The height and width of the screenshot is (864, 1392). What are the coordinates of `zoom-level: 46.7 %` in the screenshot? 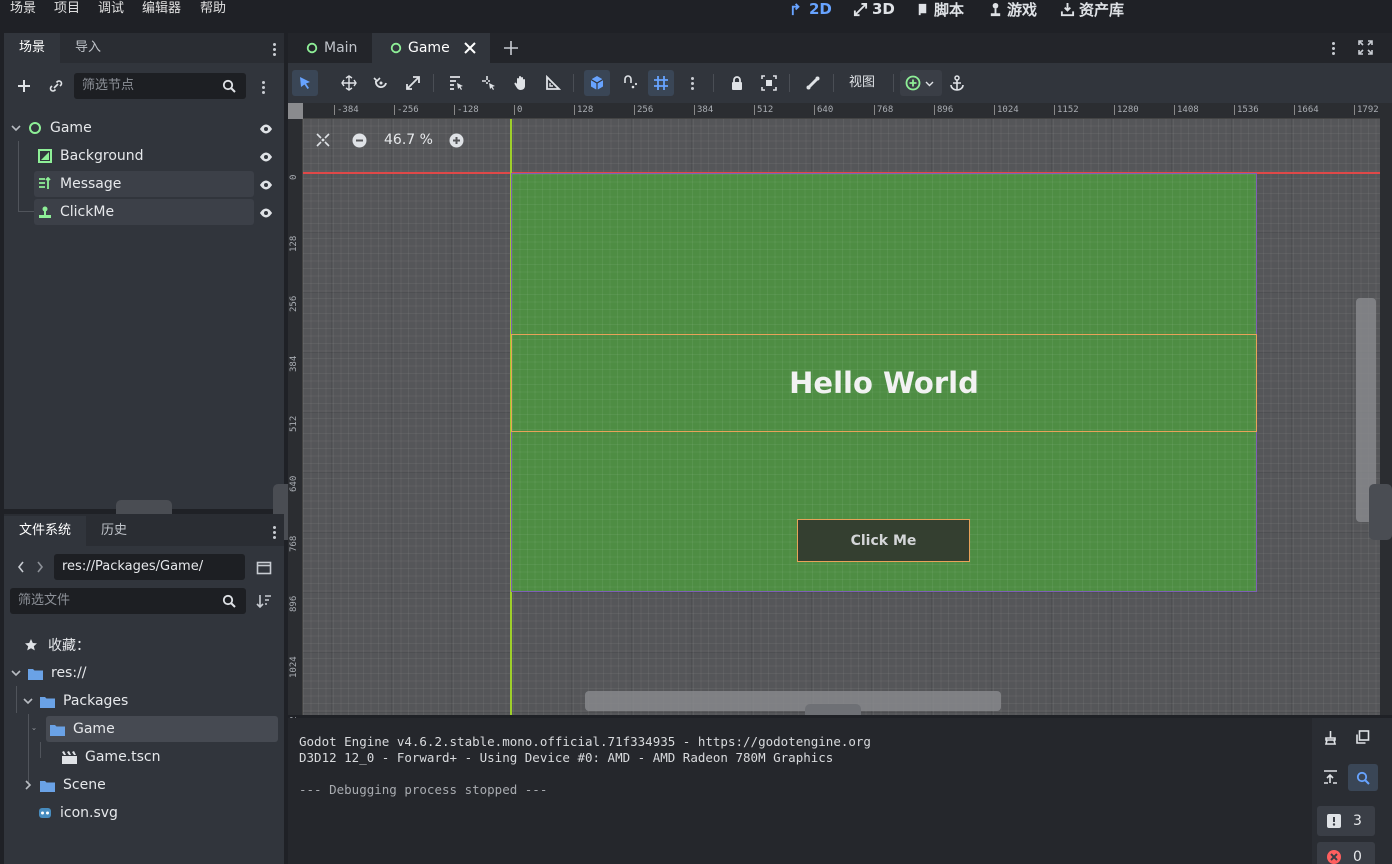 It's located at (408, 140).